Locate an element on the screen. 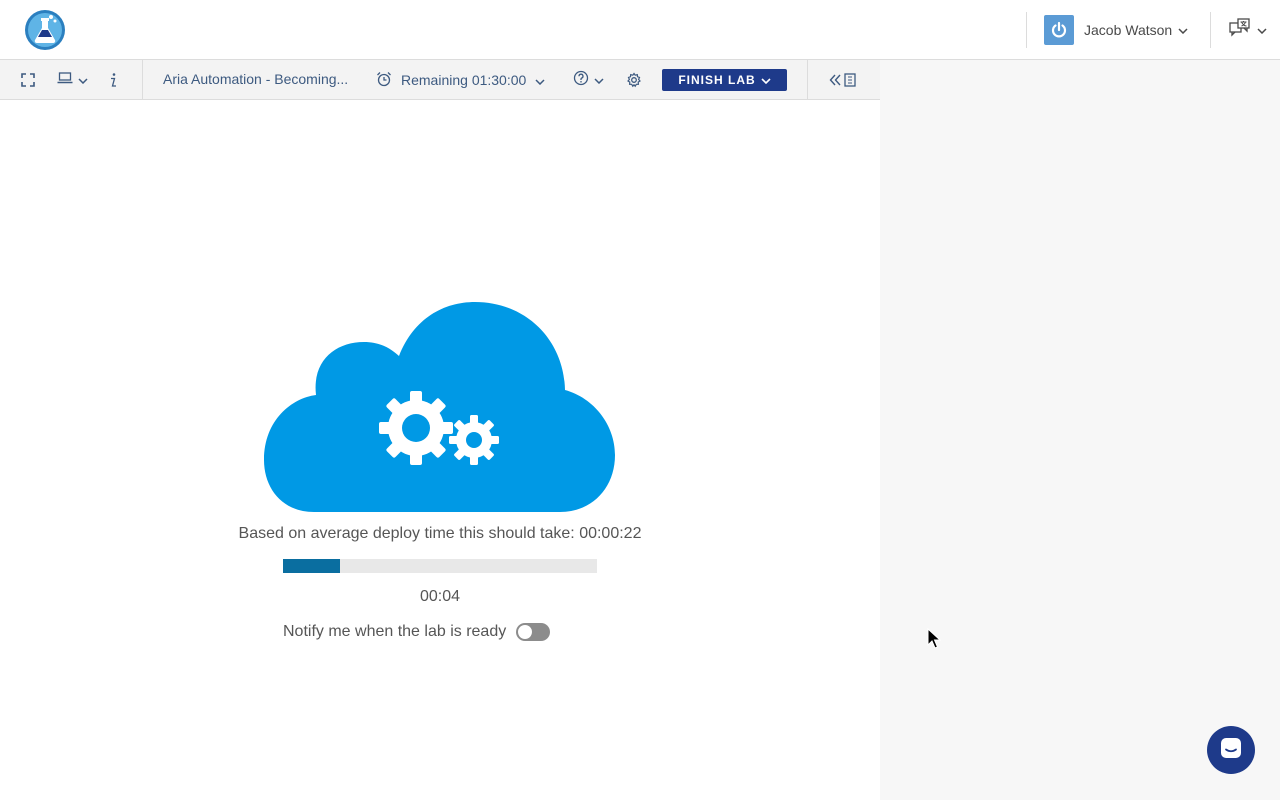 The width and height of the screenshot is (1280, 800). chat-icon is located at coordinates (1231, 750).